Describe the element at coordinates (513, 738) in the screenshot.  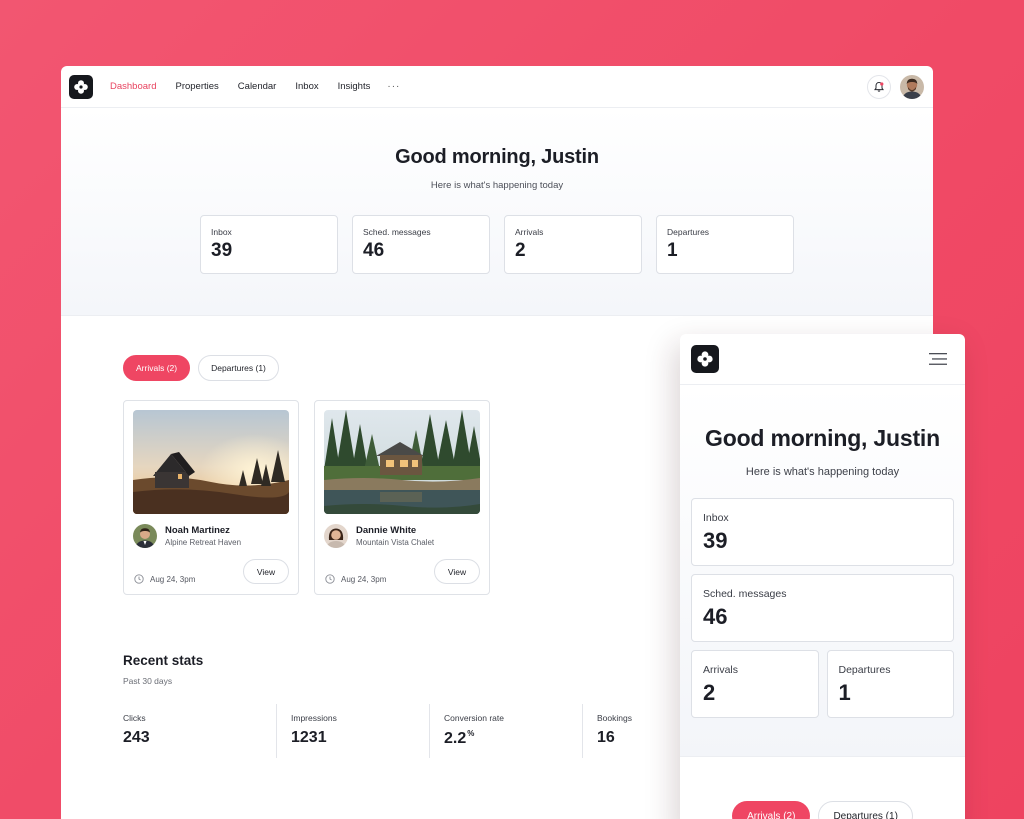
I see `stat-value-wrap: 2.2%` at that location.